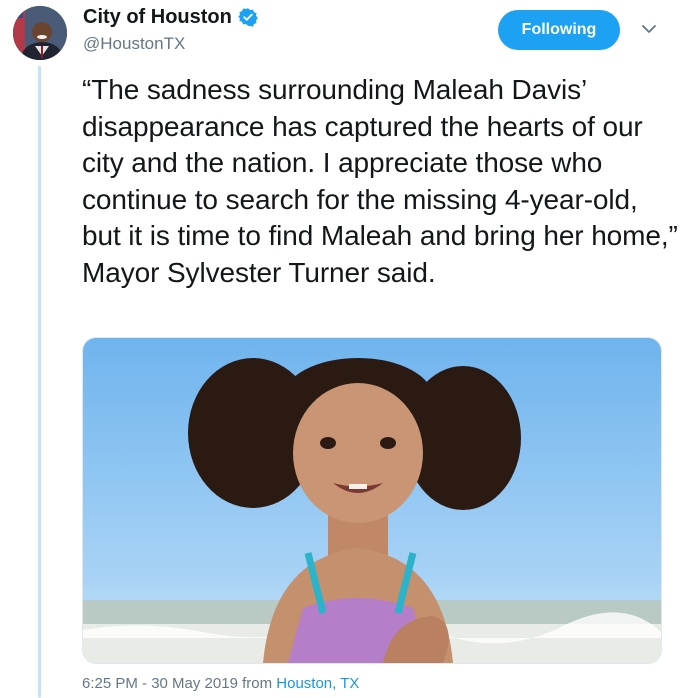 This screenshot has width=693, height=698. I want to click on name-row: City of Houston, so click(170, 17).